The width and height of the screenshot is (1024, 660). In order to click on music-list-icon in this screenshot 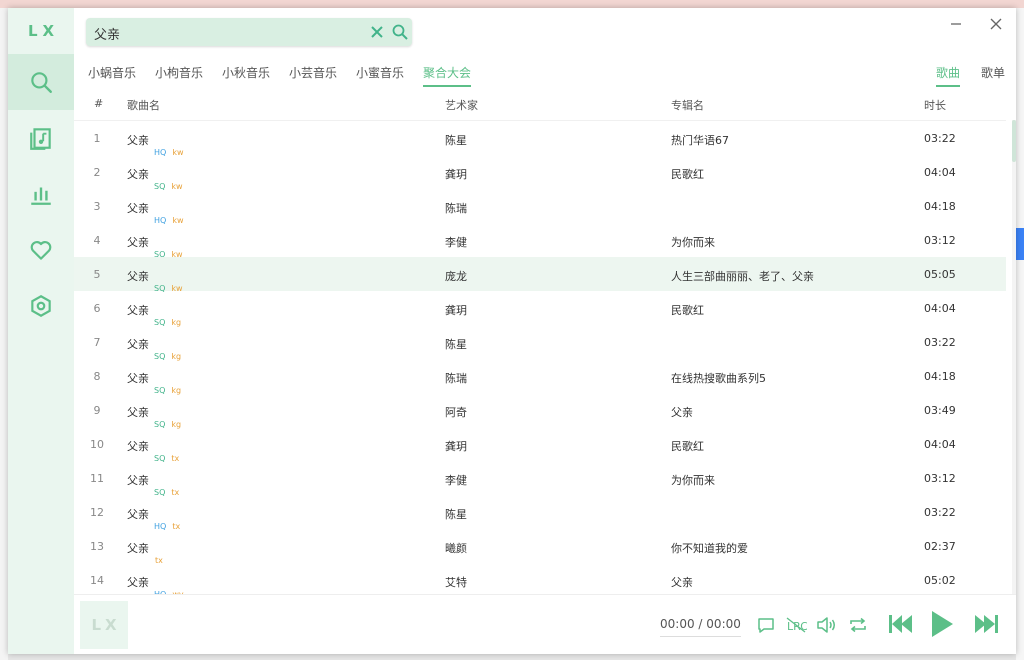, I will do `click(40, 139)`.